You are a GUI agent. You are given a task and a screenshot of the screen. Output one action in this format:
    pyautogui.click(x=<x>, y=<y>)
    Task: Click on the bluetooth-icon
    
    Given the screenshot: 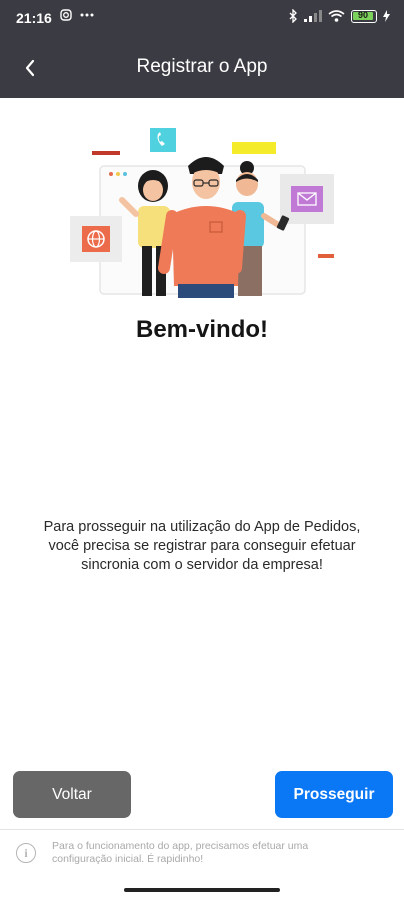 What is the action you would take?
    pyautogui.click(x=293, y=16)
    